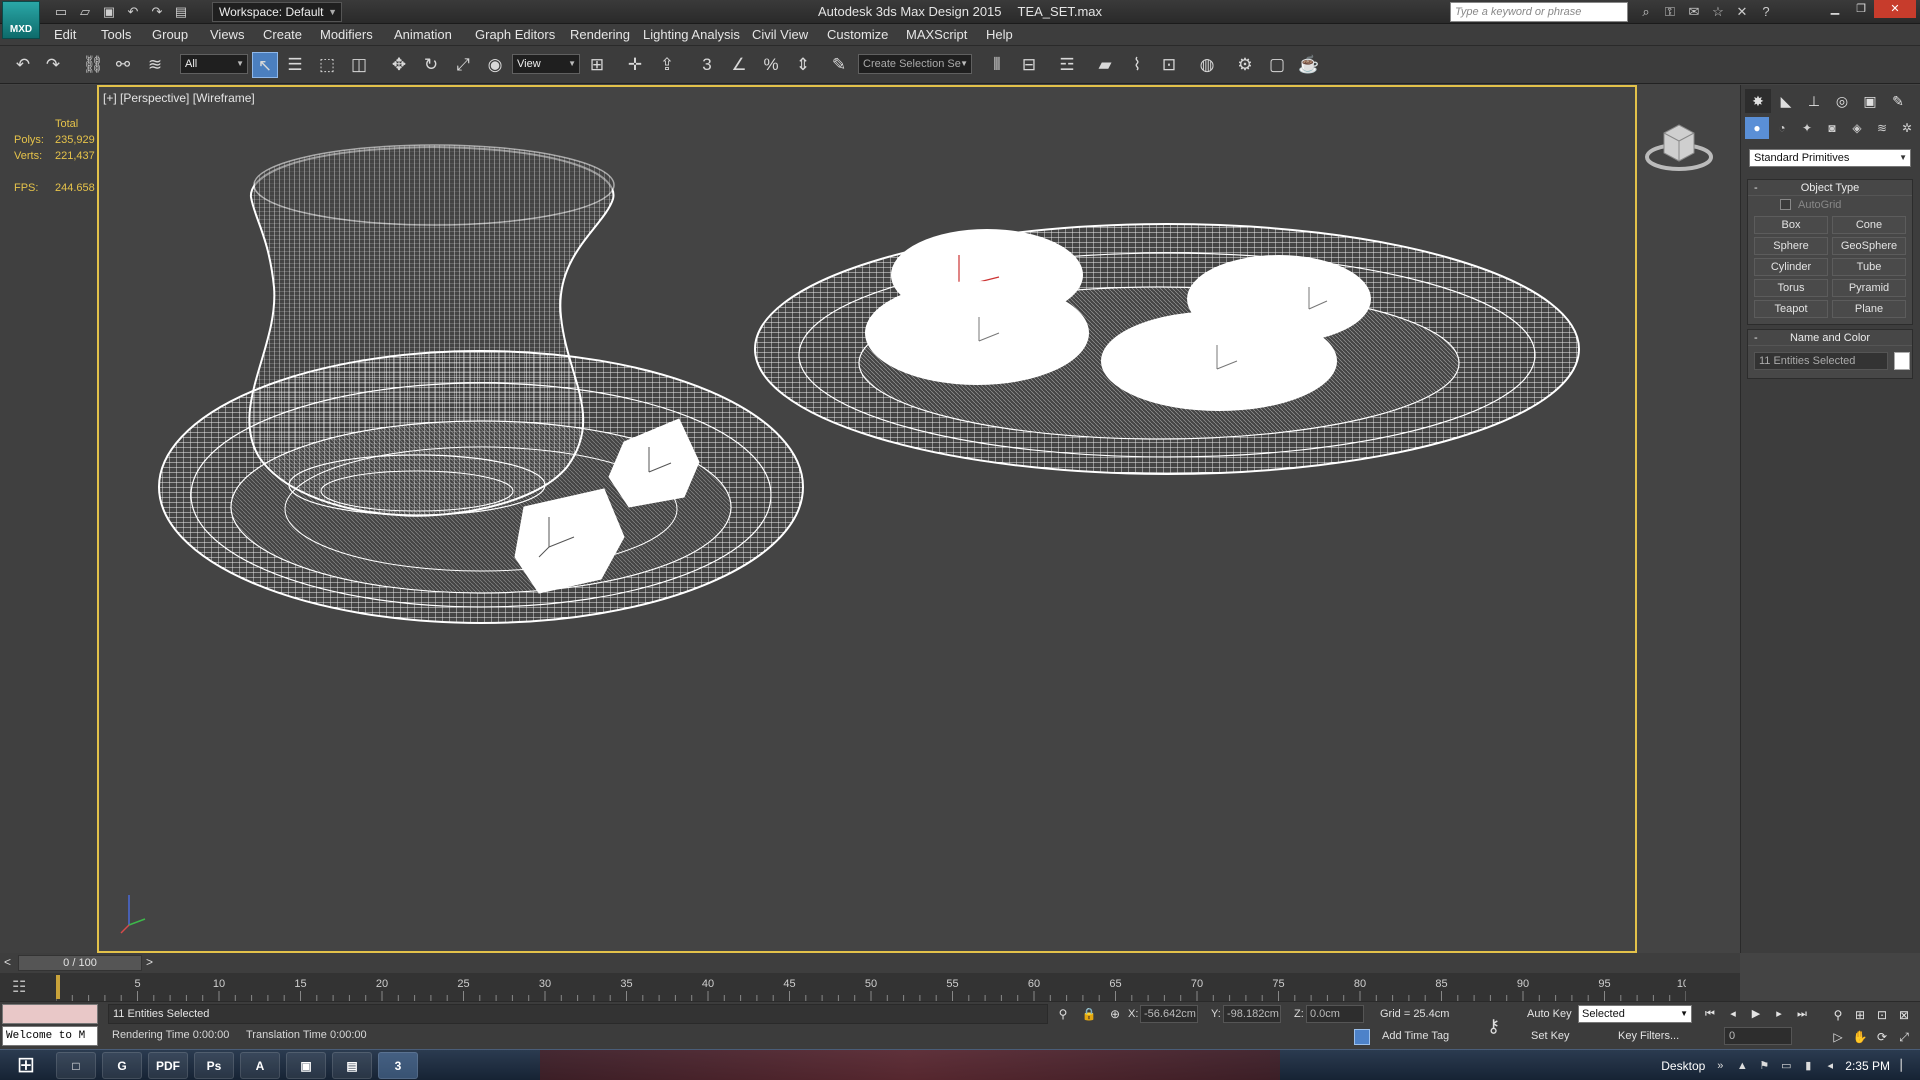 This screenshot has height=1080, width=1920. Describe the element at coordinates (1169, 1014) in the screenshot. I see `x-coordinate-field: -56.642cm` at that location.